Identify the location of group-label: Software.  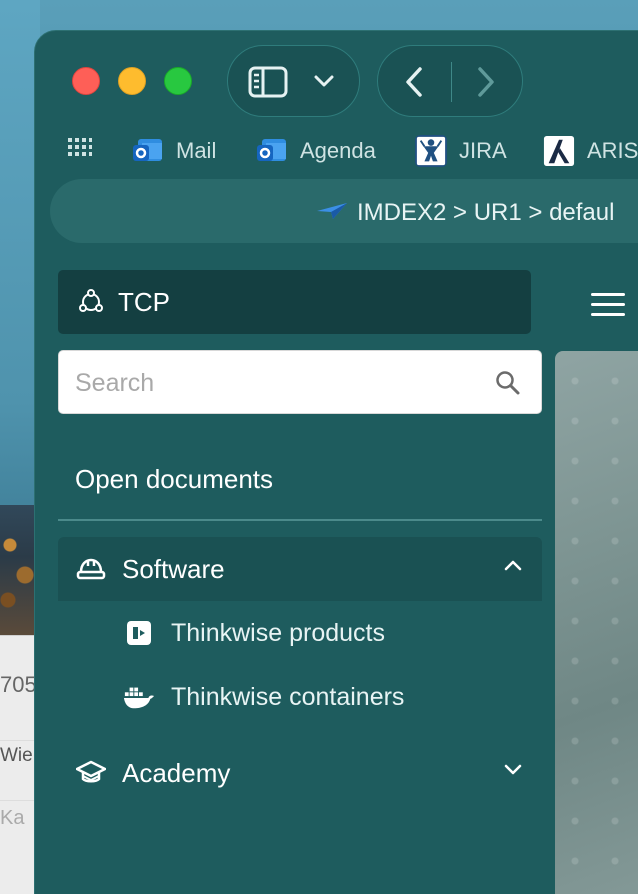
(173, 568).